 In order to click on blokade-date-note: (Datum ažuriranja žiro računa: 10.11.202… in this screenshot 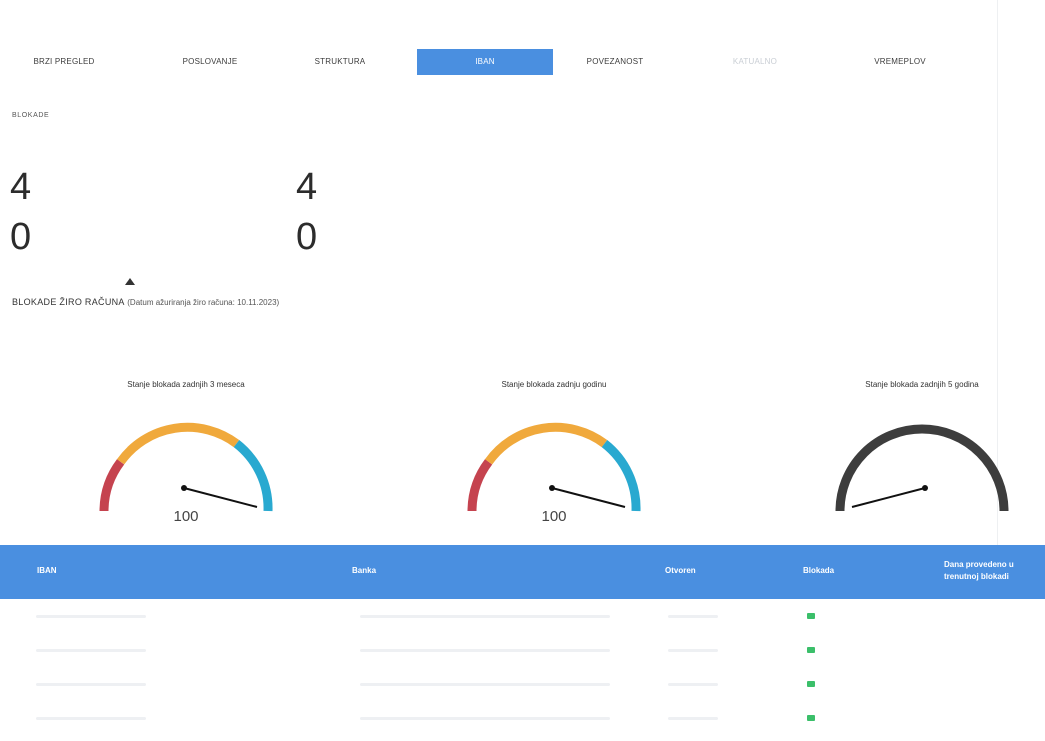, I will do `click(203, 302)`.